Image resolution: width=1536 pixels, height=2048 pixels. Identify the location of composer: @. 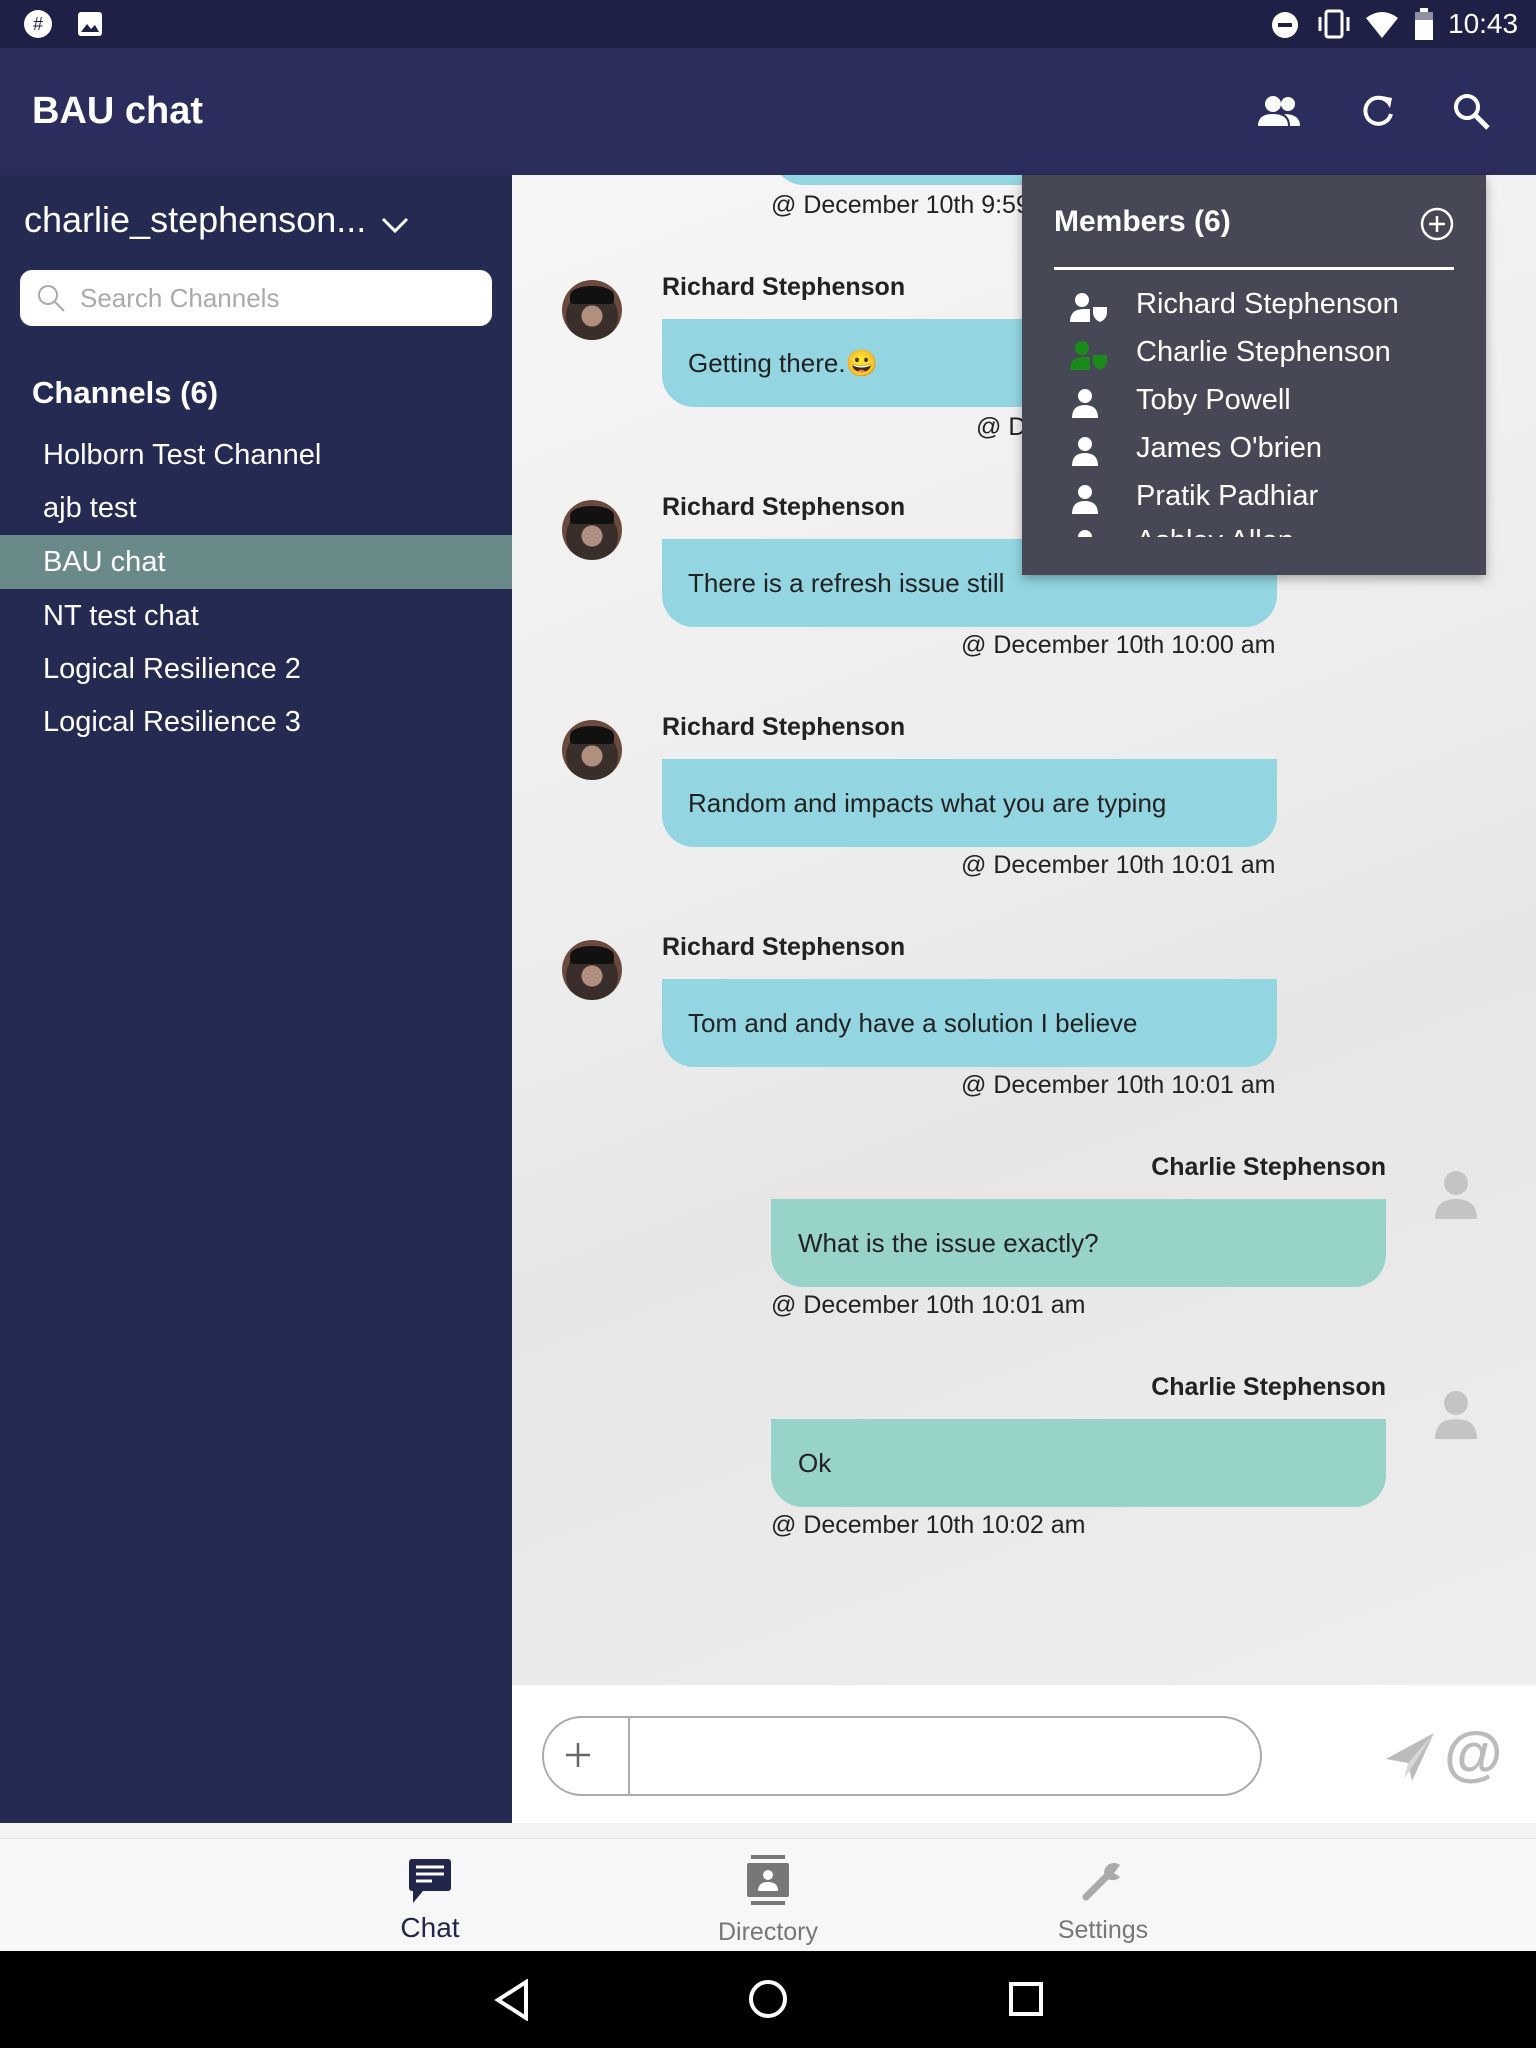
(1024, 1754).